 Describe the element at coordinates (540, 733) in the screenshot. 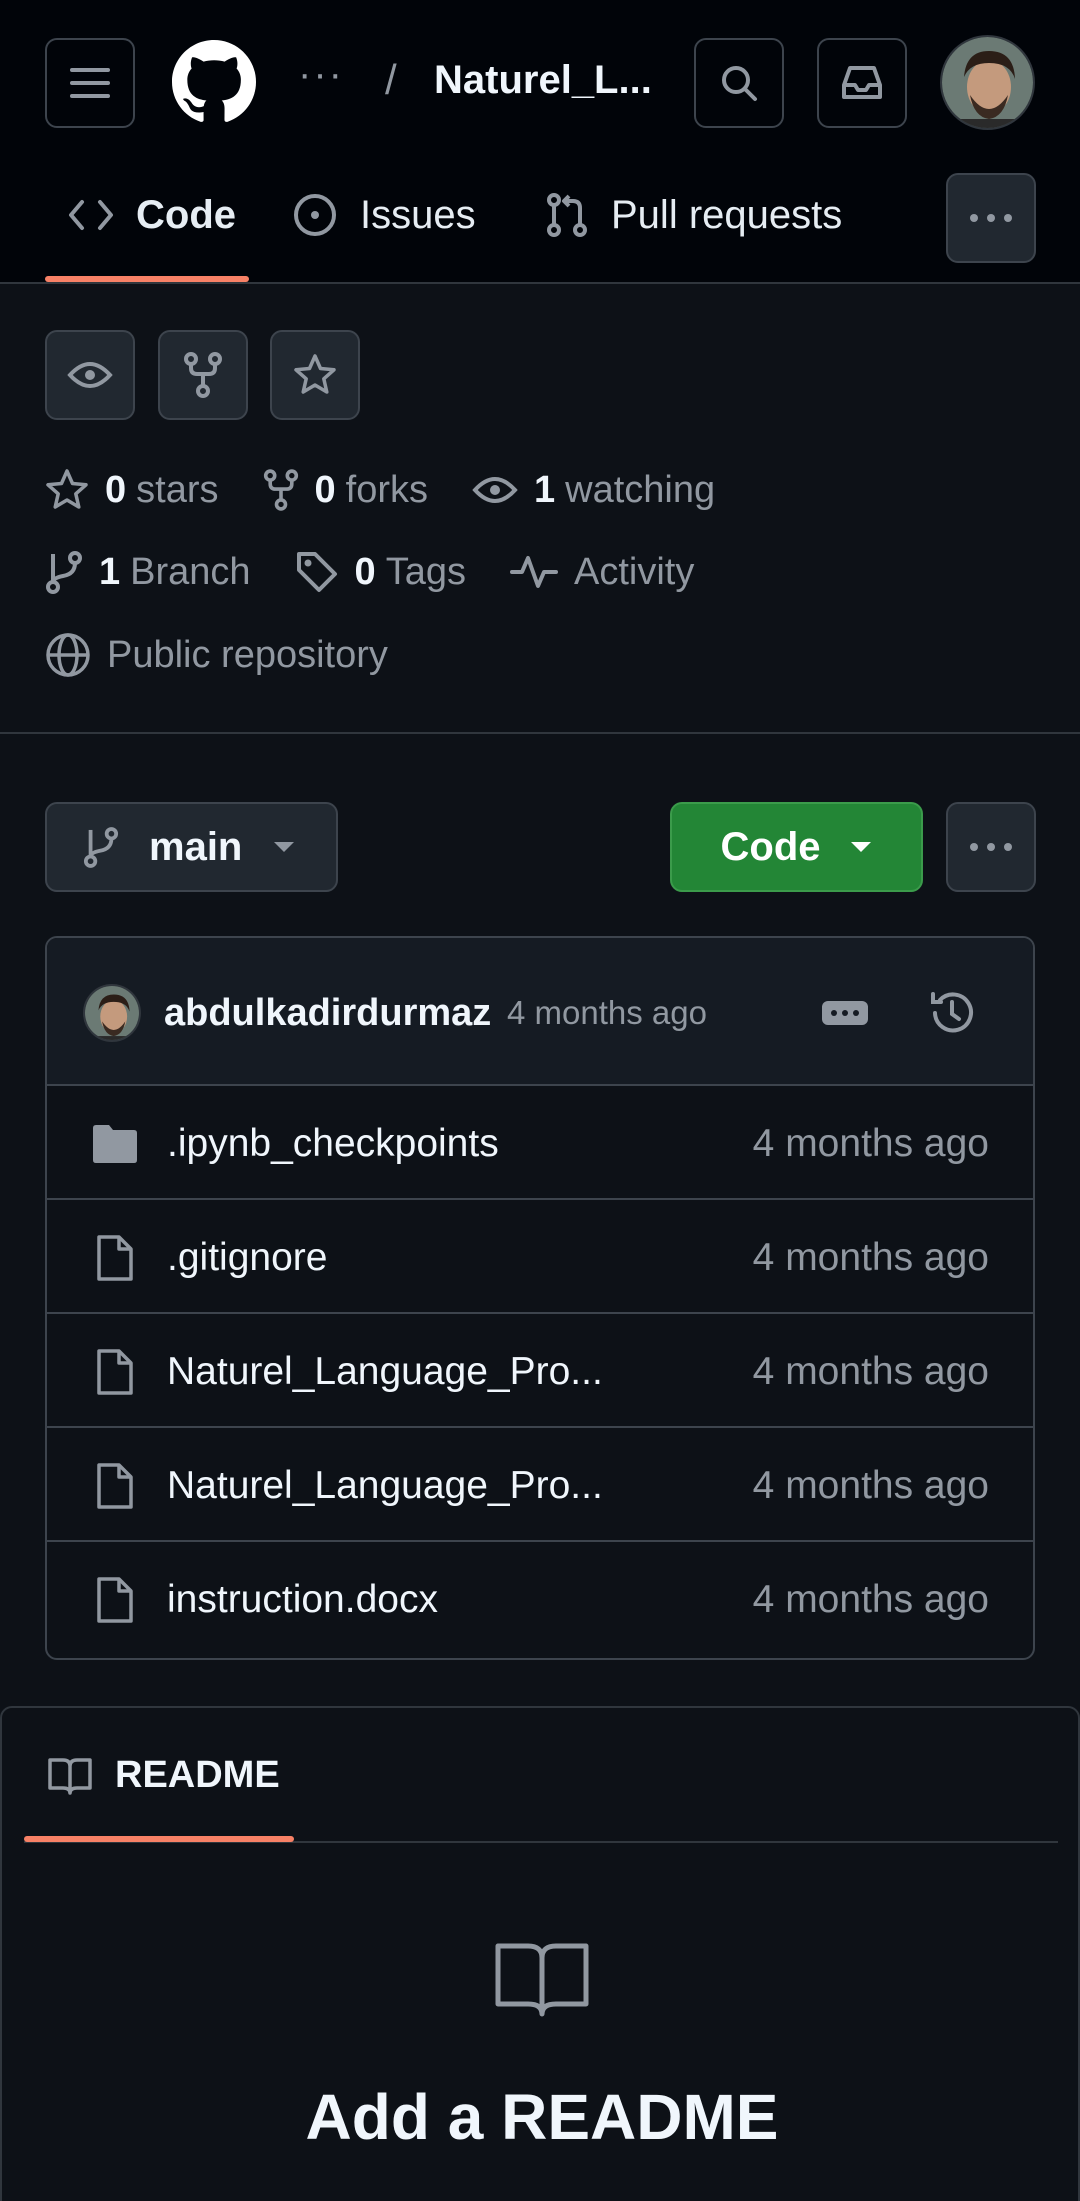

I see `section-divider` at that location.